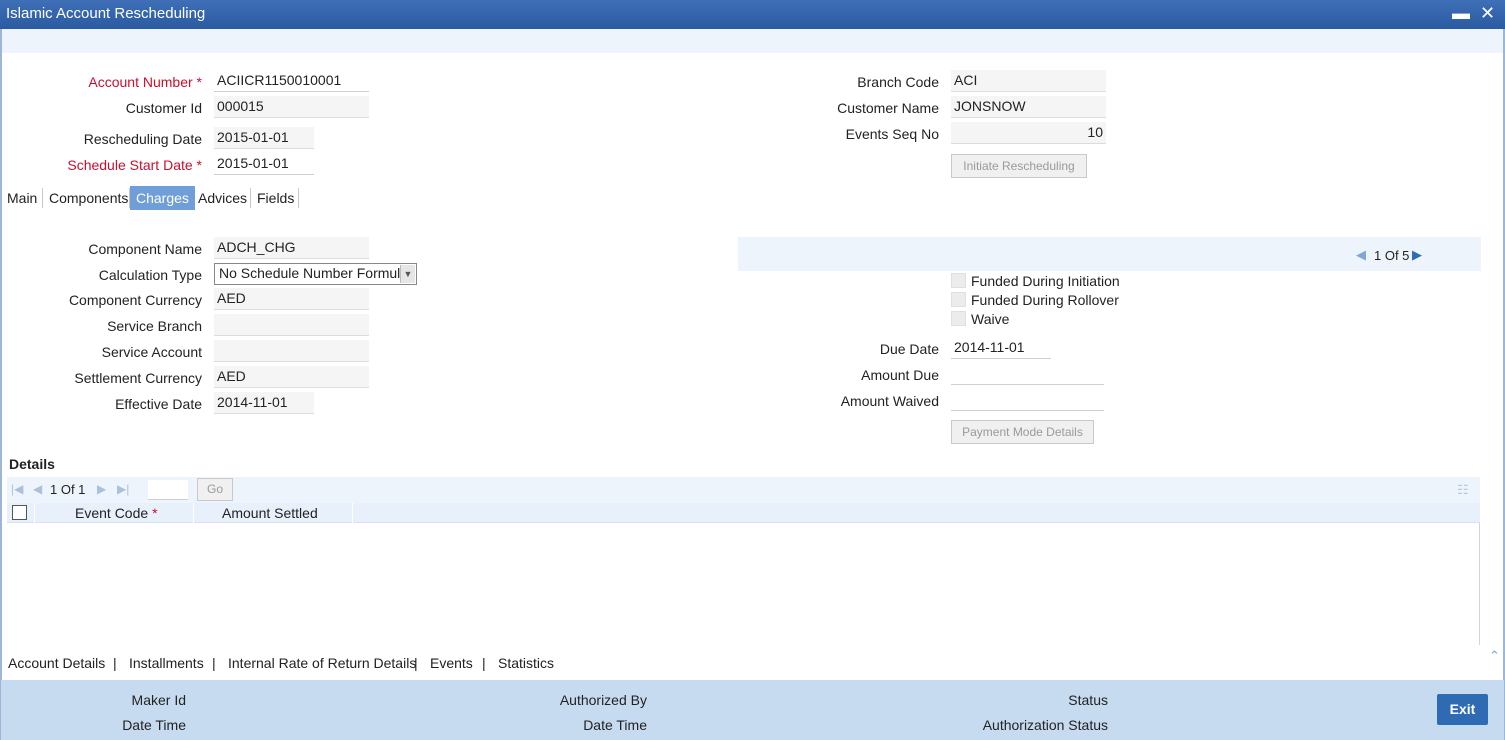 Image resolution: width=1505 pixels, height=740 pixels. What do you see at coordinates (1462, 709) in the screenshot?
I see `exit-button: Exit` at bounding box center [1462, 709].